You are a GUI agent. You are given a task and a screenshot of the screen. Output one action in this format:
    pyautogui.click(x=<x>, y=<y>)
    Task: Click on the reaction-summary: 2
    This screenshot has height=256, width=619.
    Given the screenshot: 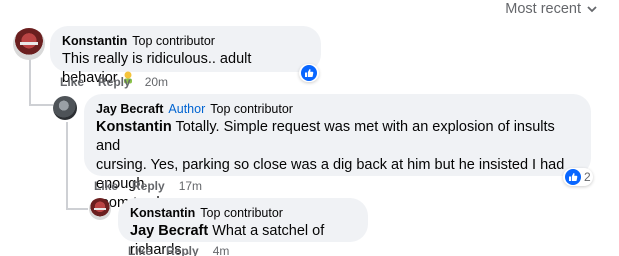 What is the action you would take?
    pyautogui.click(x=578, y=177)
    